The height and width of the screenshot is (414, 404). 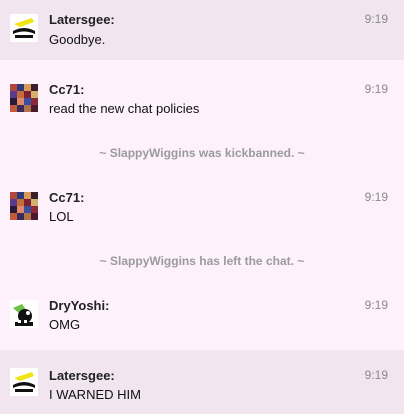 What do you see at coordinates (61, 216) in the screenshot?
I see `message-text: LOL` at bounding box center [61, 216].